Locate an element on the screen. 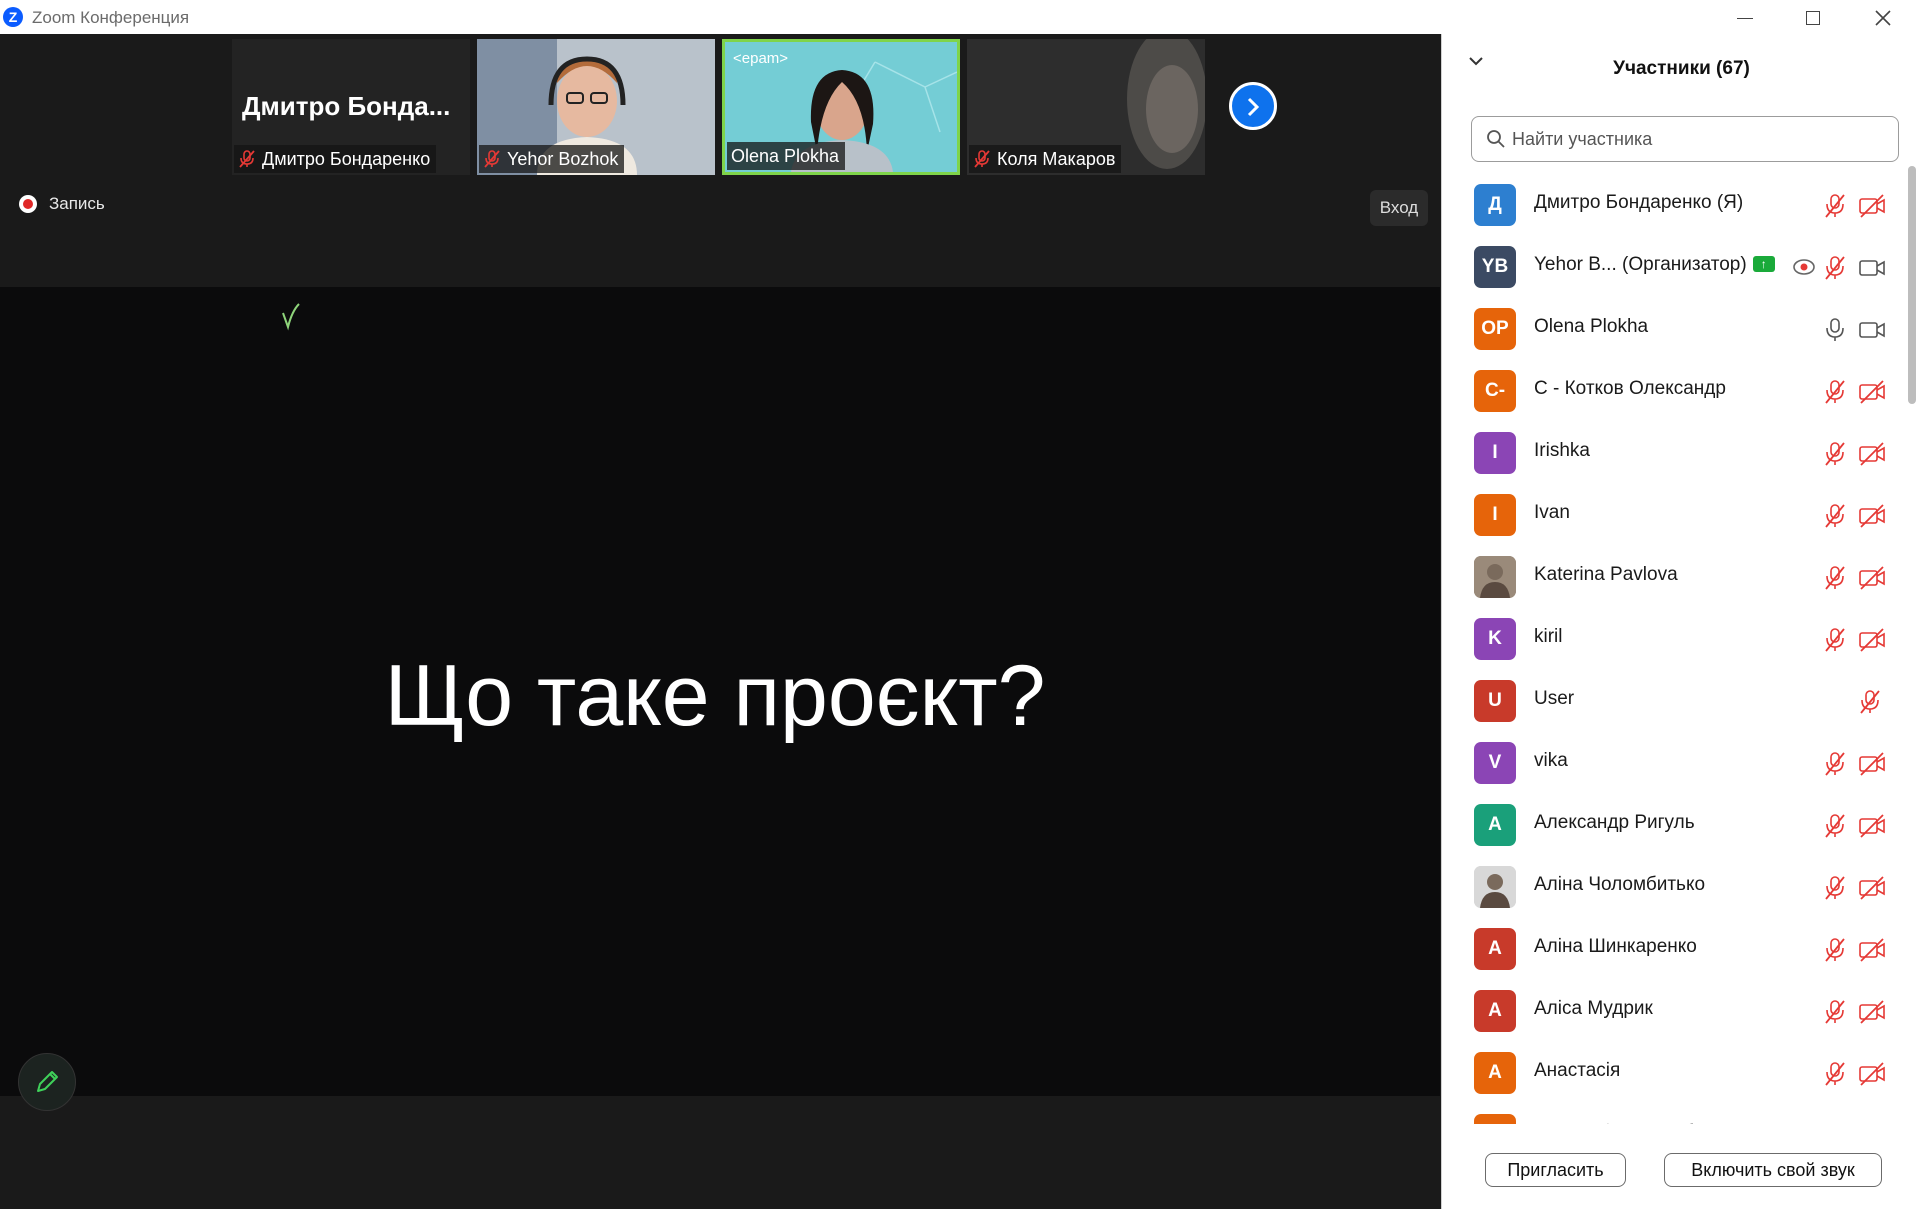 This screenshot has width=1920, height=1209. participant-name: Дмитро Бондаренко (Я) is located at coordinates (1638, 203).